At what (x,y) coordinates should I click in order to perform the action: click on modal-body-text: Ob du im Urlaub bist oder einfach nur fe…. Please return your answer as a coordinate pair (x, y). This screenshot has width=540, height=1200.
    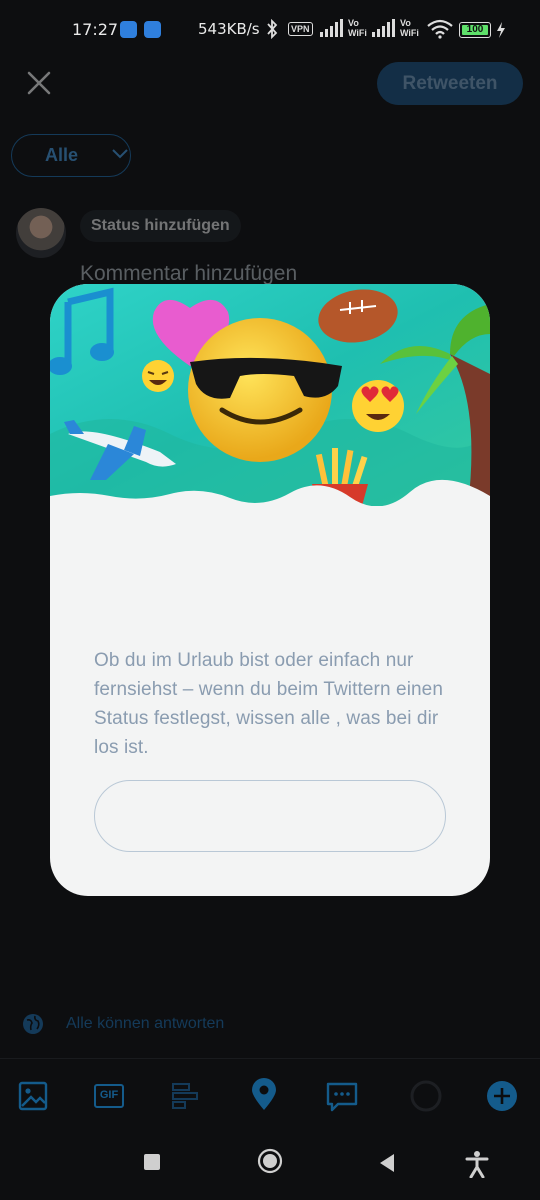
    Looking at the image, I should click on (269, 704).